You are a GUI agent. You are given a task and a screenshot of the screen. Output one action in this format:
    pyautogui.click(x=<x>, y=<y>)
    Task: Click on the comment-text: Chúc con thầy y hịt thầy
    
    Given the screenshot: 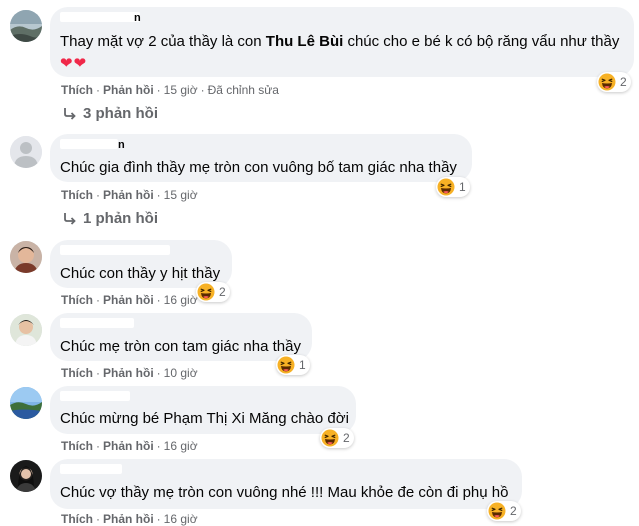 What is the action you would take?
    pyautogui.click(x=140, y=273)
    